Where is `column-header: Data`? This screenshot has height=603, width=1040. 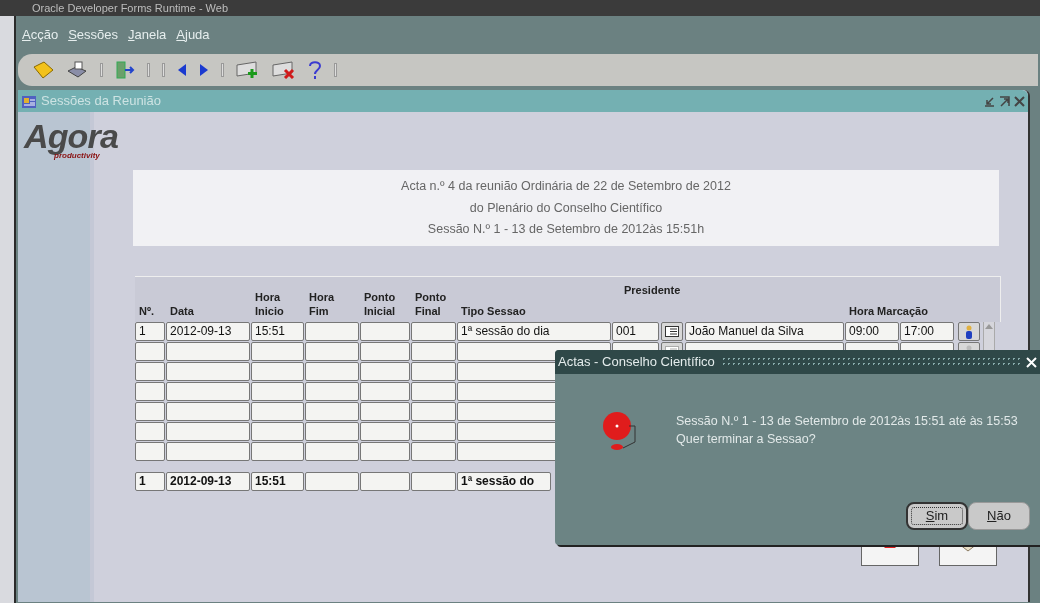
column-header: Data is located at coordinates (182, 311).